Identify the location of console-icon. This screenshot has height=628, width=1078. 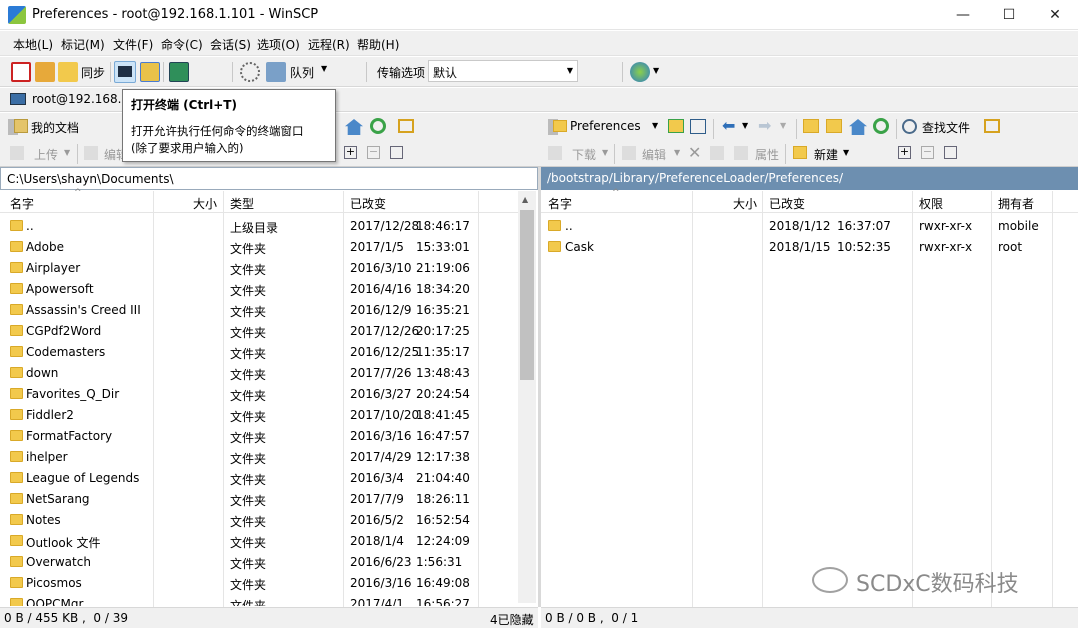
(179, 72).